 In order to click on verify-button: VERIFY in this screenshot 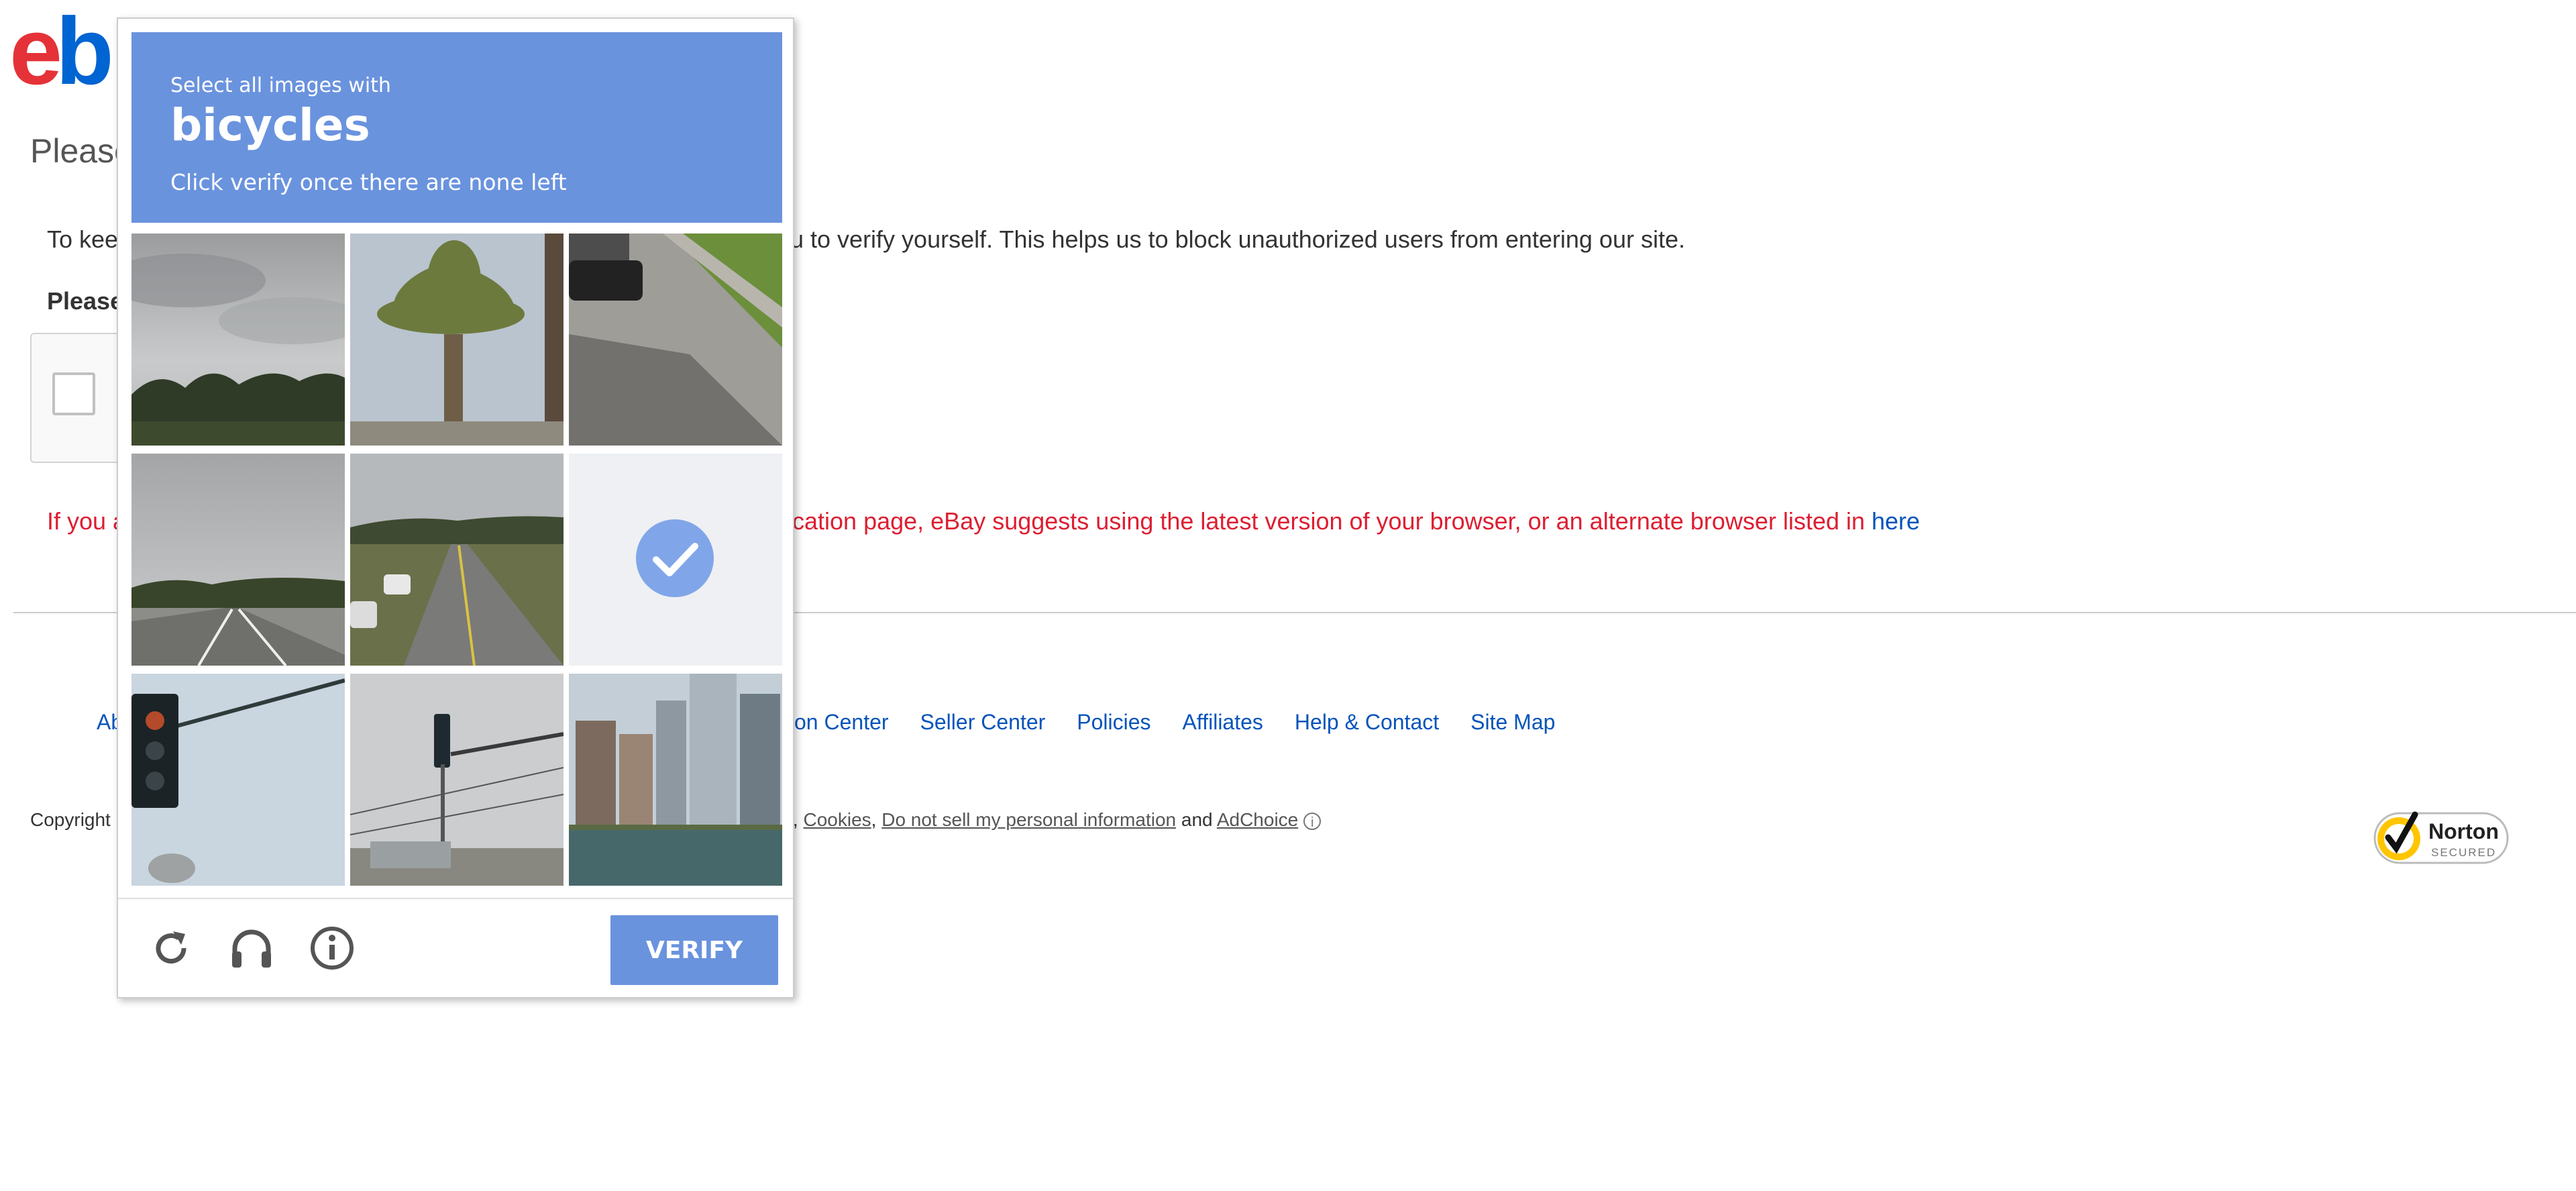, I will do `click(694, 950)`.